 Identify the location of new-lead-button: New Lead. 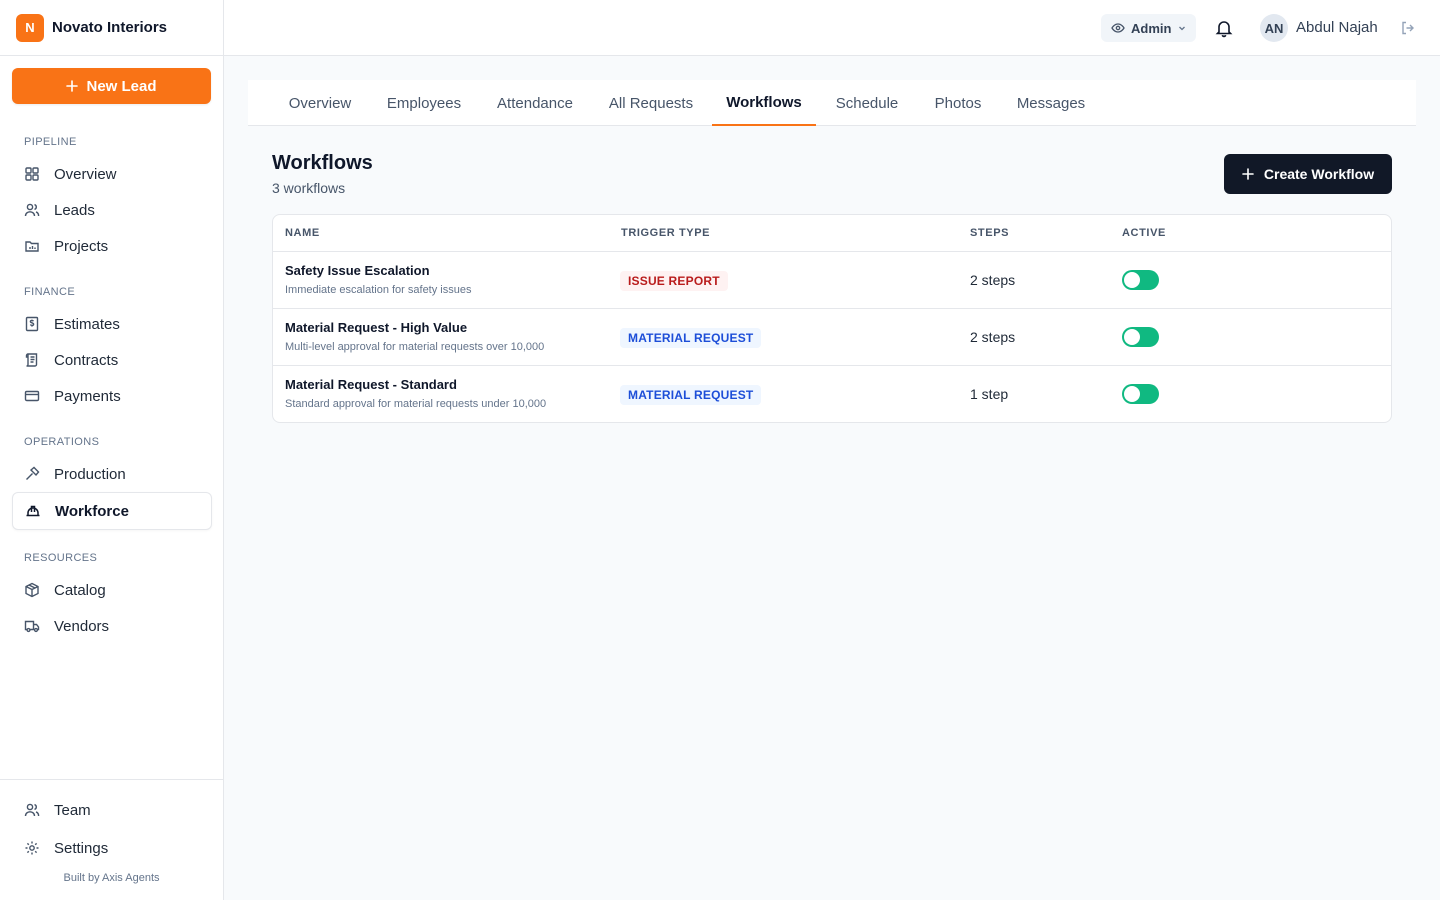
(111, 86).